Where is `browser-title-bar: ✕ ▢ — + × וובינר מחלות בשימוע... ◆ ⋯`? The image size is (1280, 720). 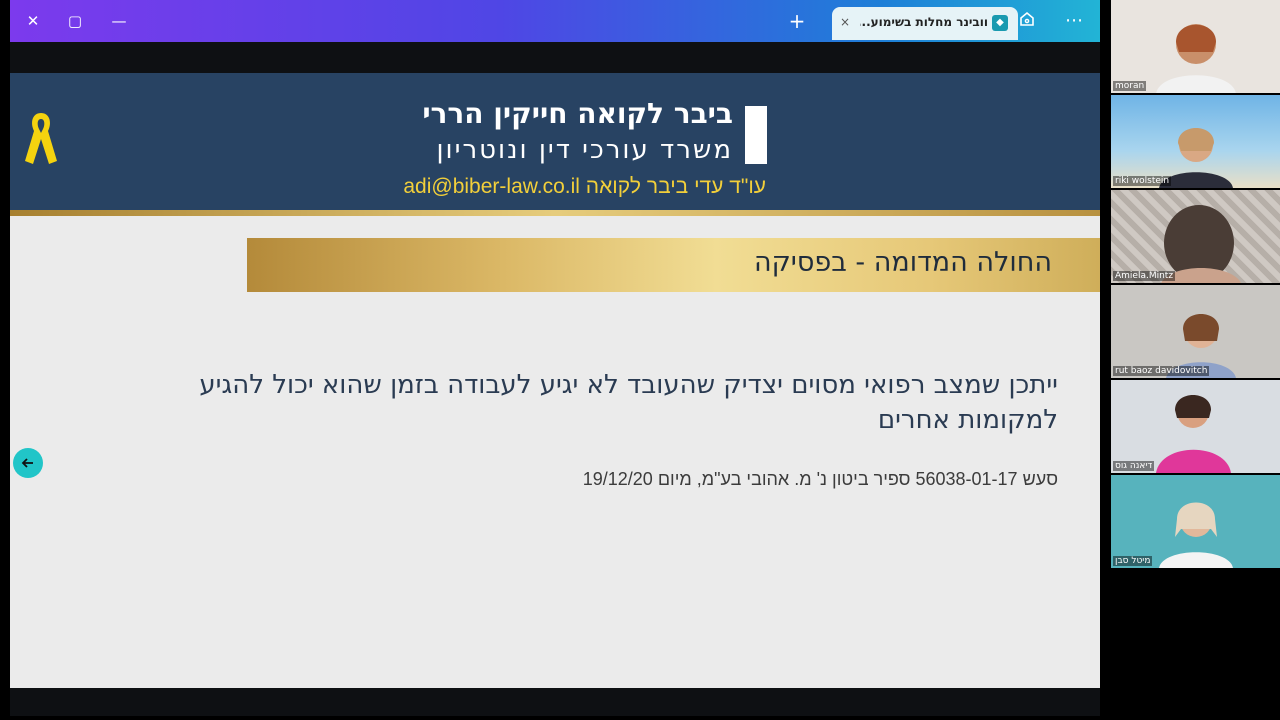
browser-title-bar: ✕ ▢ — + × וובינר מחלות בשימוע... ◆ ⋯ is located at coordinates (555, 21).